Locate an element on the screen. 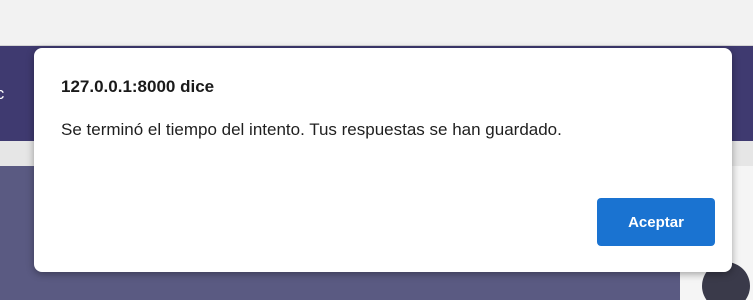  ok-button: Aceptar is located at coordinates (656, 222).